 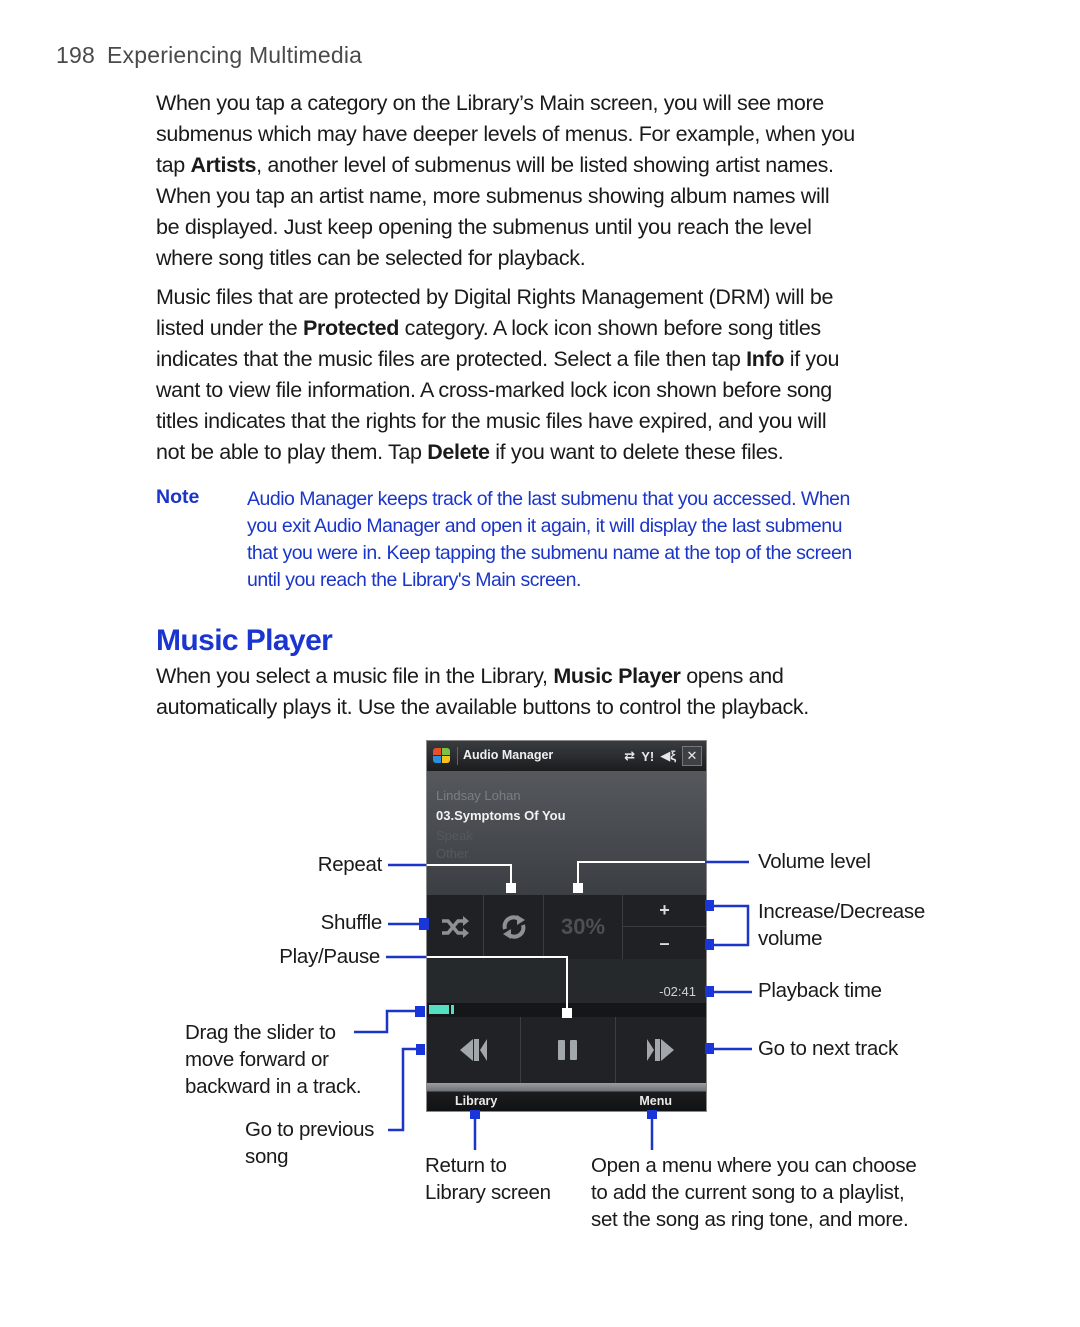 What do you see at coordinates (664, 943) in the screenshot?
I see `volume-down-button: –` at bounding box center [664, 943].